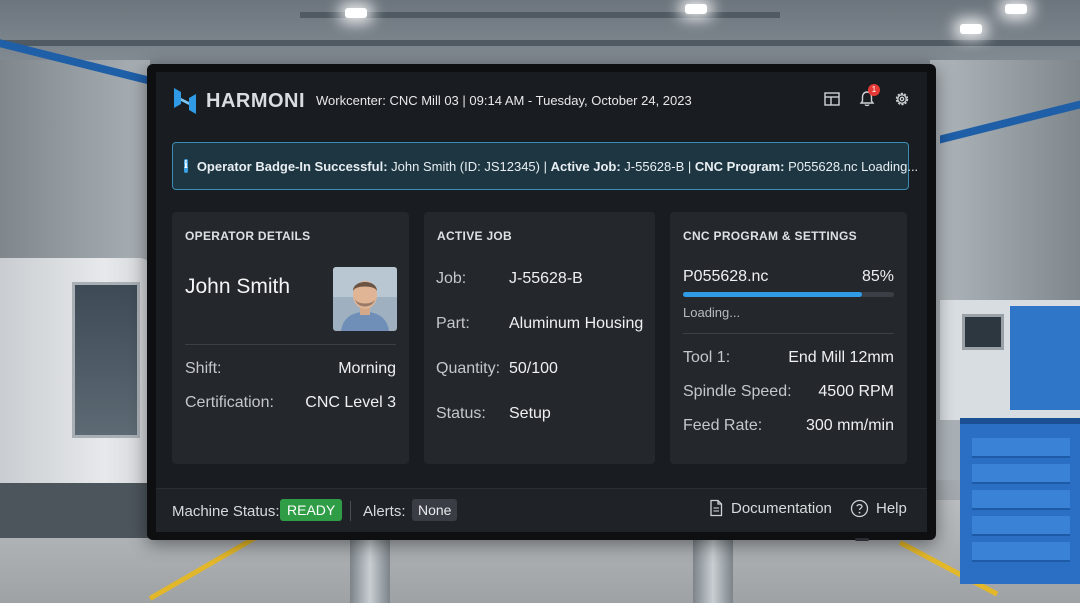 The height and width of the screenshot is (603, 1080). Describe the element at coordinates (723, 425) in the screenshot. I see `feed-rate-label: Feed Rate:` at that location.